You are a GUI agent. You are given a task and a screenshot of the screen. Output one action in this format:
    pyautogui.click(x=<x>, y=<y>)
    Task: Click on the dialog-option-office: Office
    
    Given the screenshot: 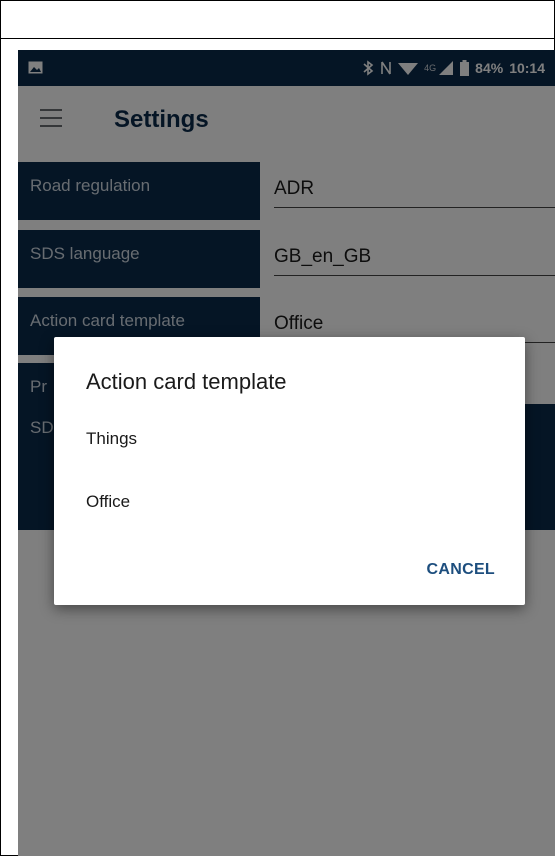 What is the action you would take?
    pyautogui.click(x=108, y=502)
    